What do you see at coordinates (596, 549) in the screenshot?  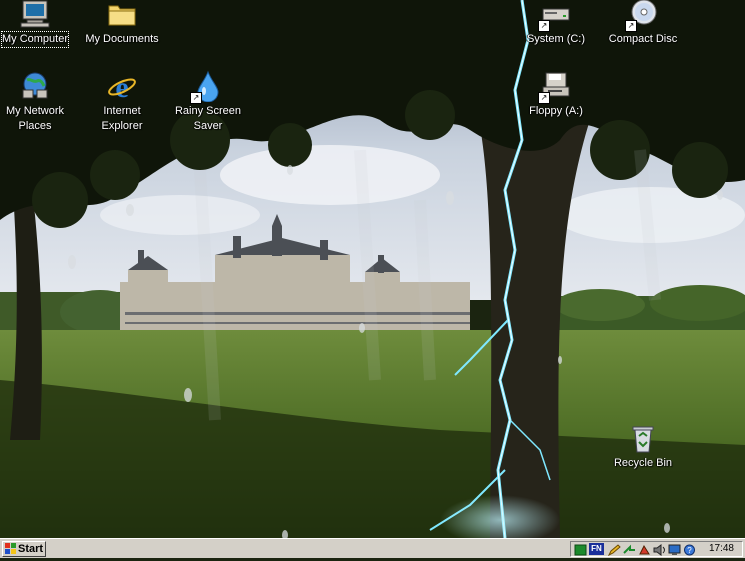 I see `language-indicator: FN` at bounding box center [596, 549].